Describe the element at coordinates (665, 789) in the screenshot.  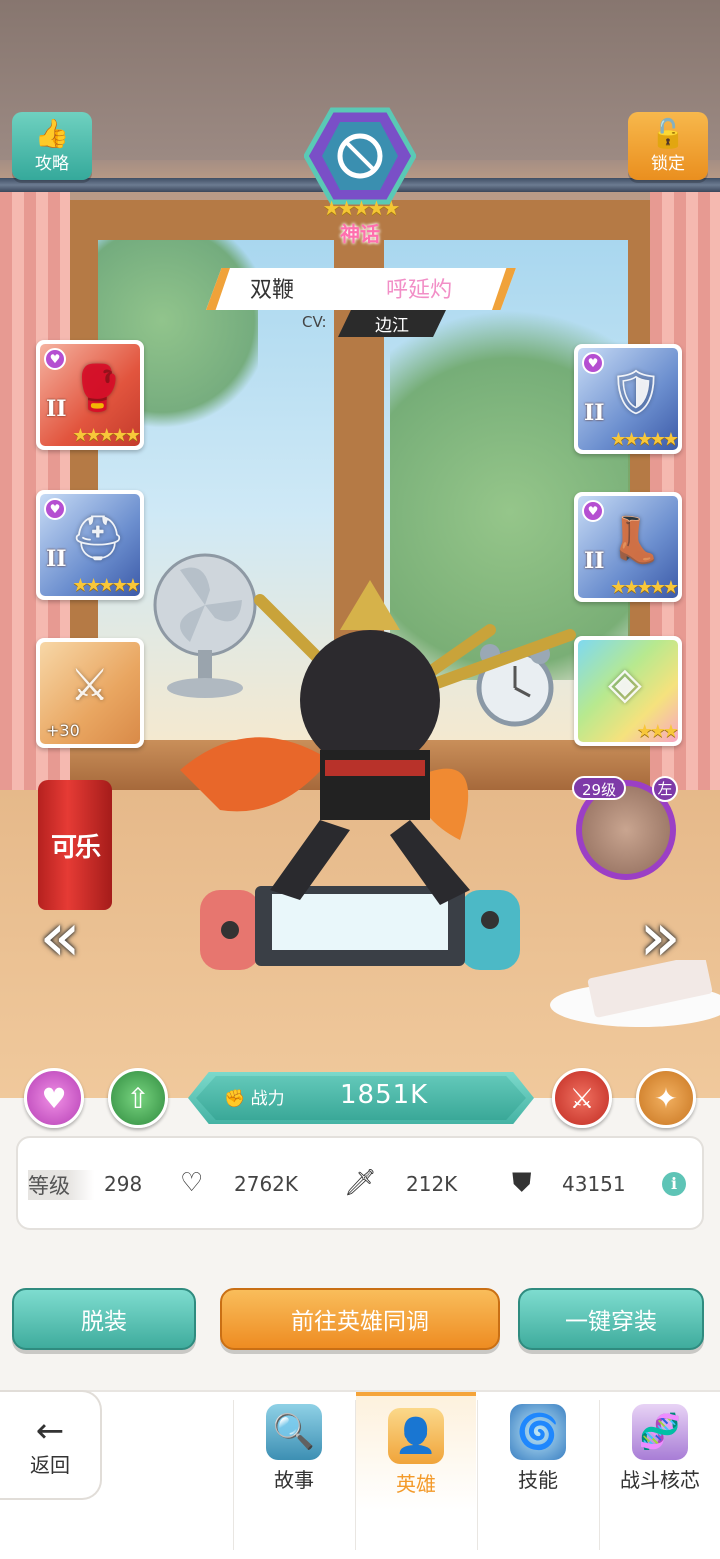
I see `companion-side: 左` at that location.